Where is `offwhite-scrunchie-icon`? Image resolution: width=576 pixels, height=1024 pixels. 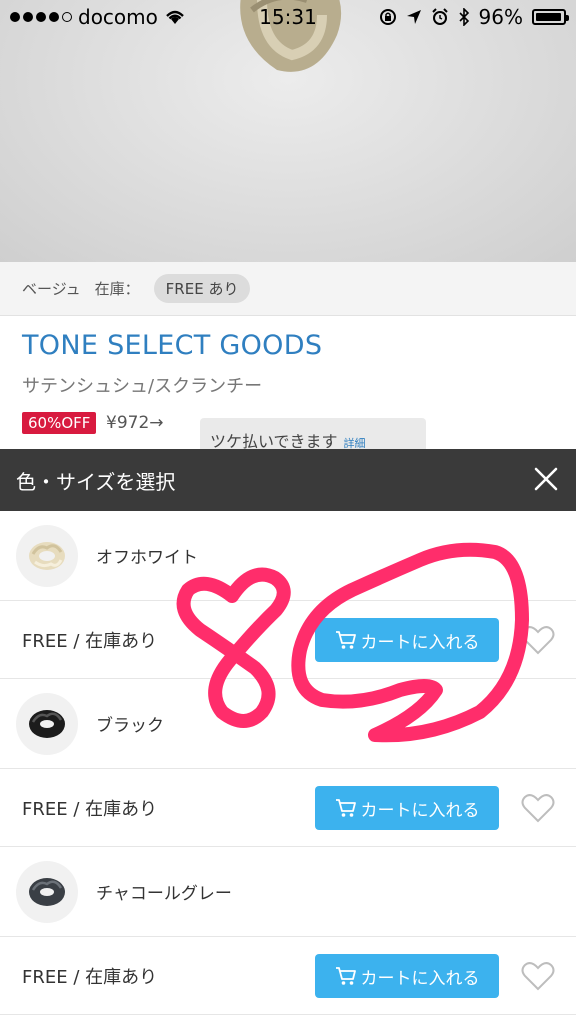 offwhite-scrunchie-icon is located at coordinates (47, 555).